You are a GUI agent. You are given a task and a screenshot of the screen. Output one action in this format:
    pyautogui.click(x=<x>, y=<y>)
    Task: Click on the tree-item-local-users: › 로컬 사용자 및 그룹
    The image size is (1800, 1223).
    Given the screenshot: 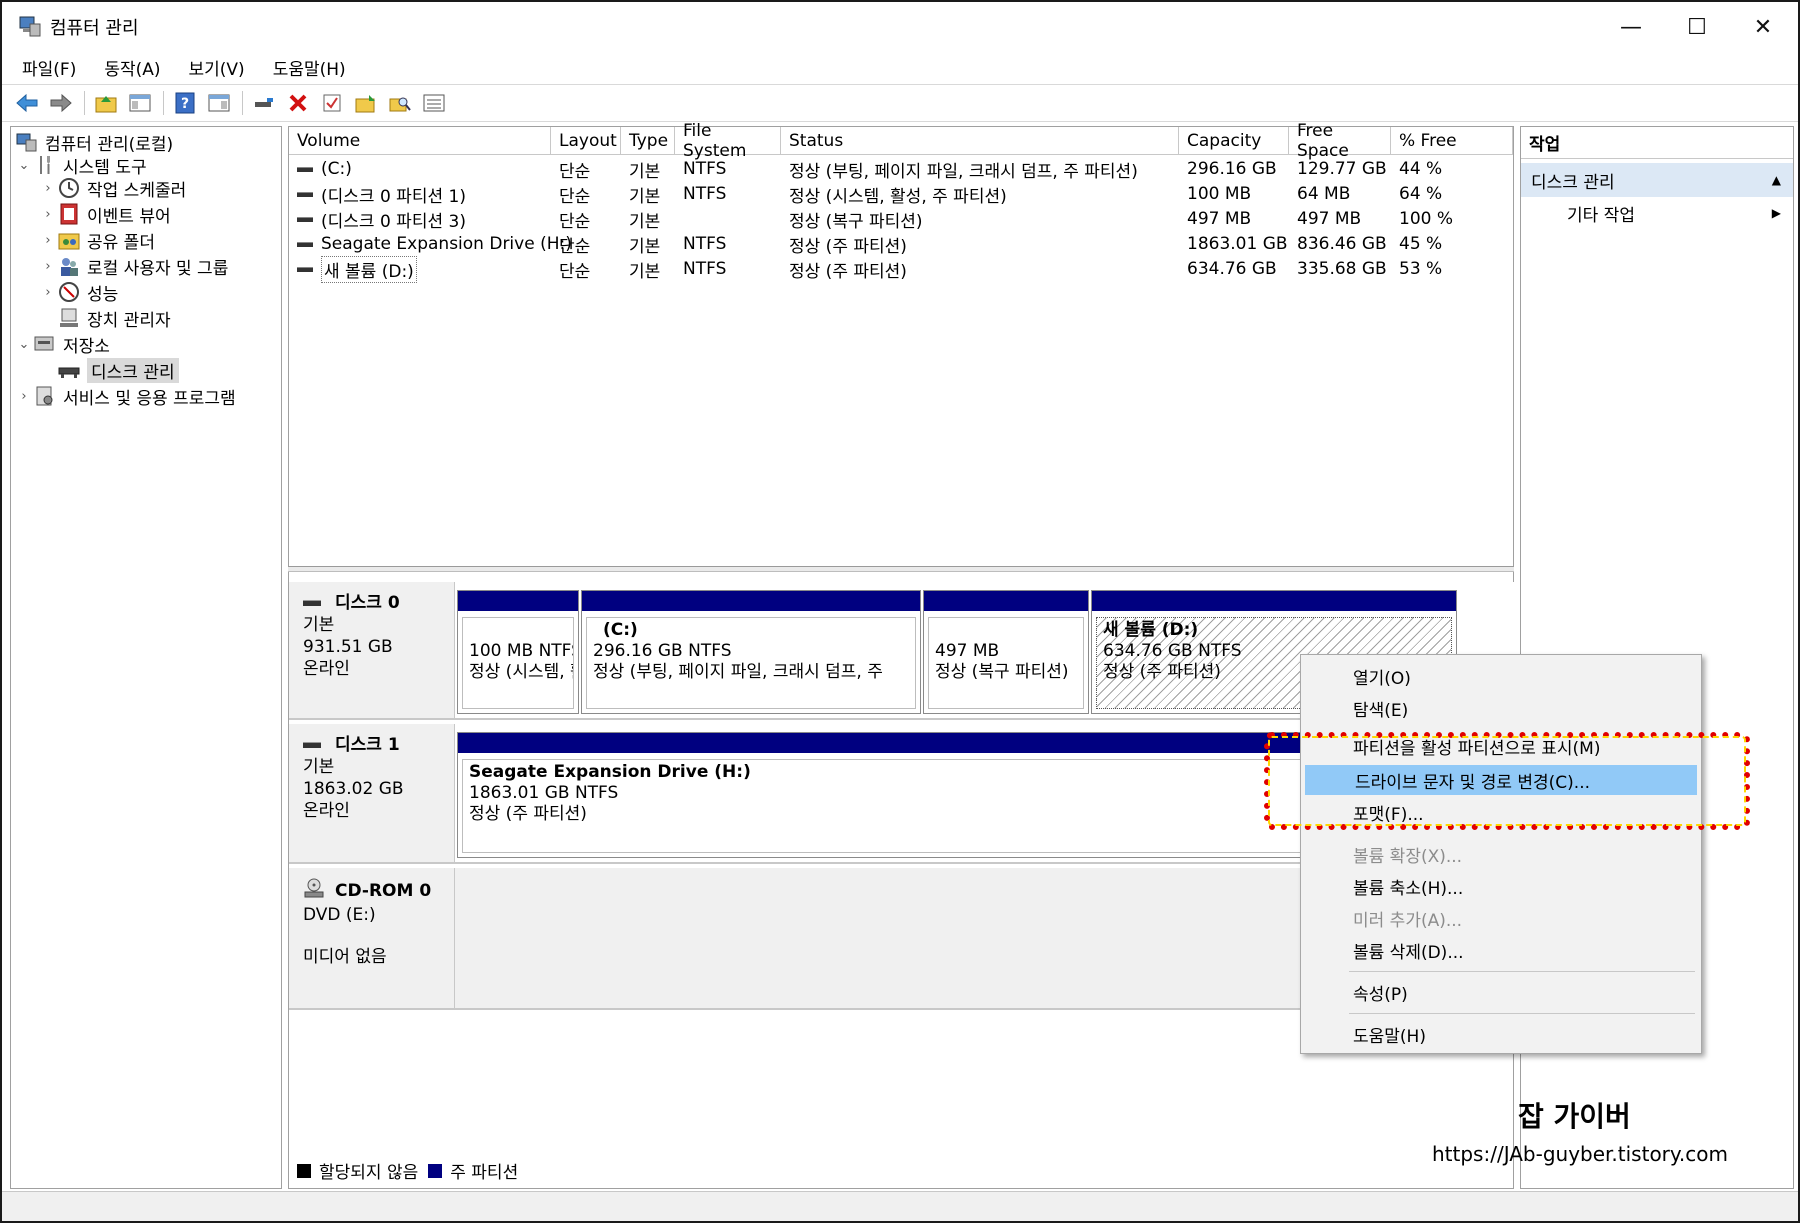 What is the action you would take?
    pyautogui.click(x=133, y=266)
    